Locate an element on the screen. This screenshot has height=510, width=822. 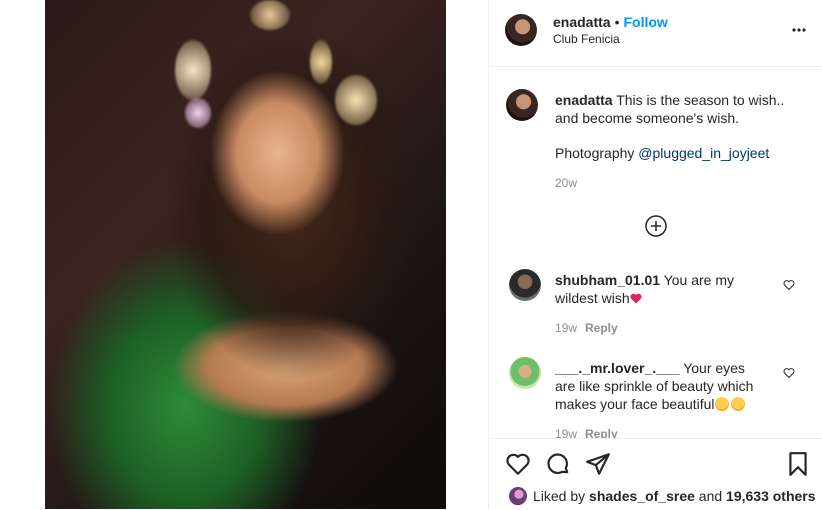
liker-avatar is located at coordinates (518, 496).